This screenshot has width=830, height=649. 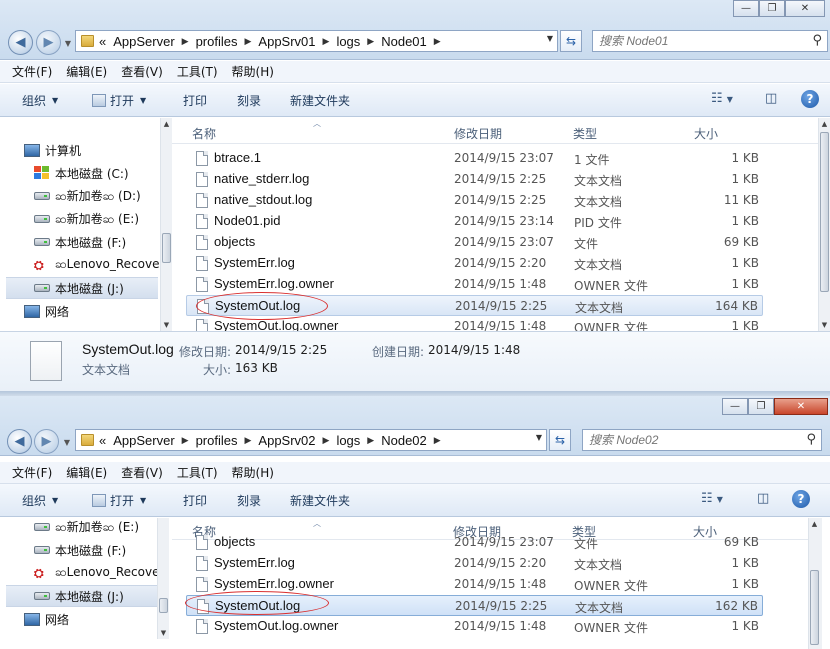 I want to click on nav-item: 计算机, so click(x=52, y=150).